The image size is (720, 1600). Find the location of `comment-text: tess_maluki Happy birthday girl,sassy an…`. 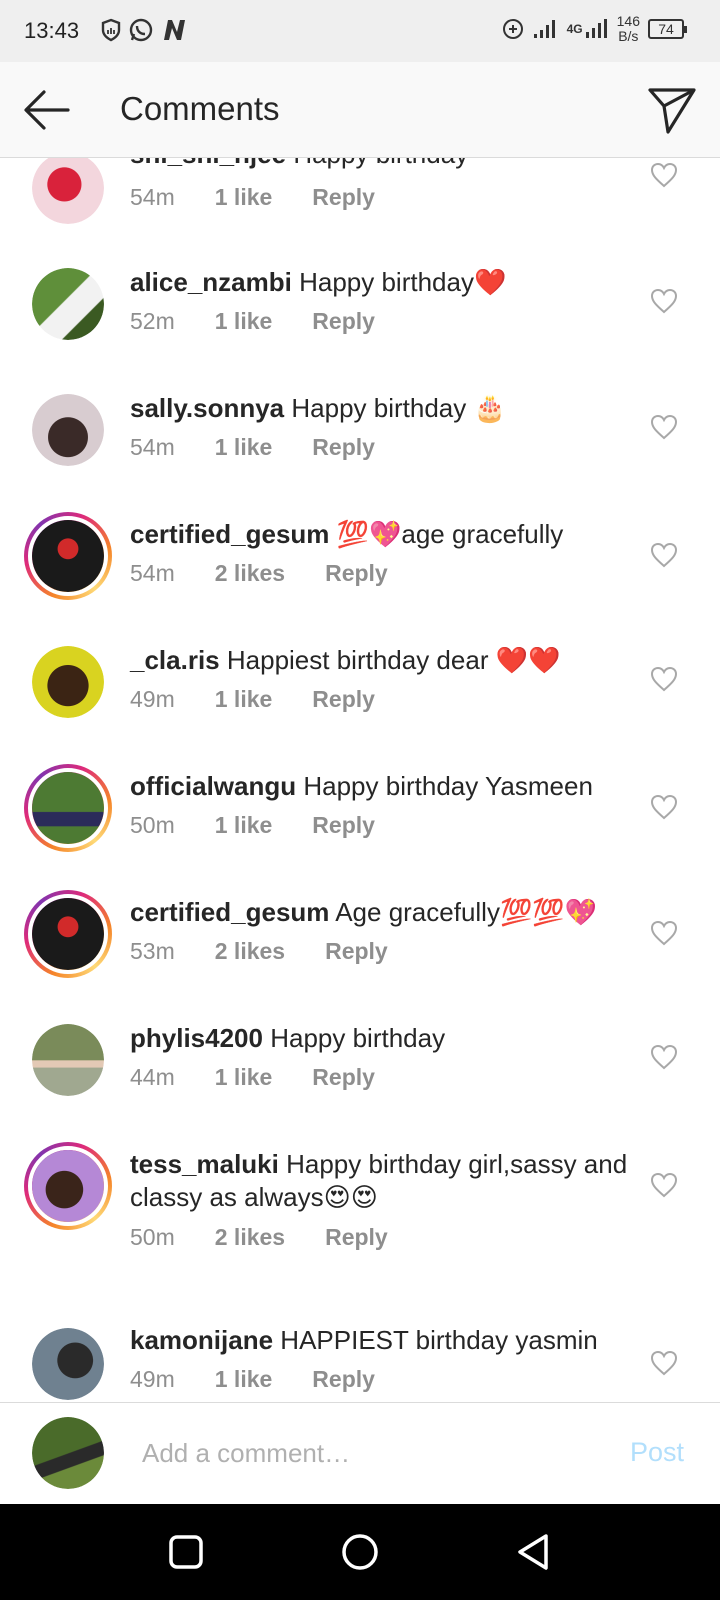

comment-text: tess_maluki Happy birthday girl,sassy an… is located at coordinates (380, 1181).